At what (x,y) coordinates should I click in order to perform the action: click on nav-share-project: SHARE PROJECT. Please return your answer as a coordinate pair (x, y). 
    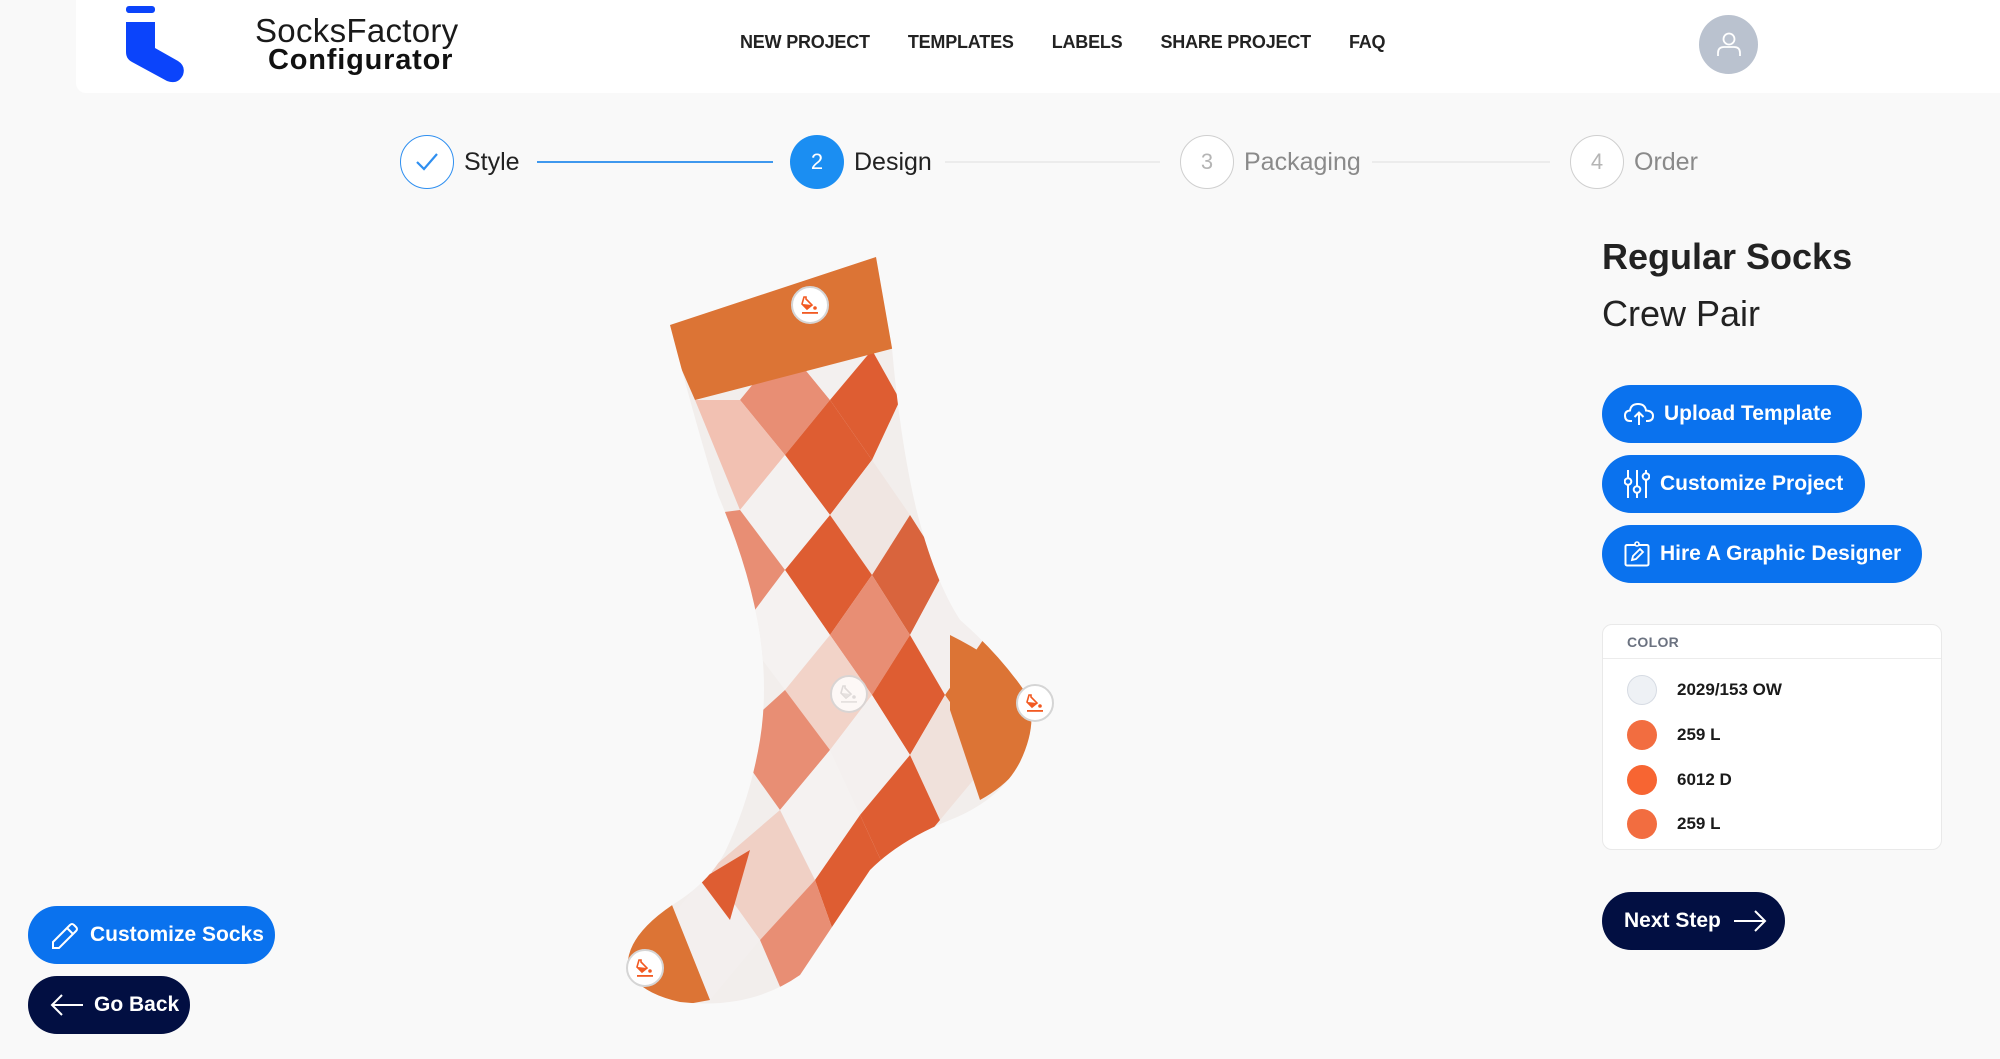
    Looking at the image, I should click on (1236, 42).